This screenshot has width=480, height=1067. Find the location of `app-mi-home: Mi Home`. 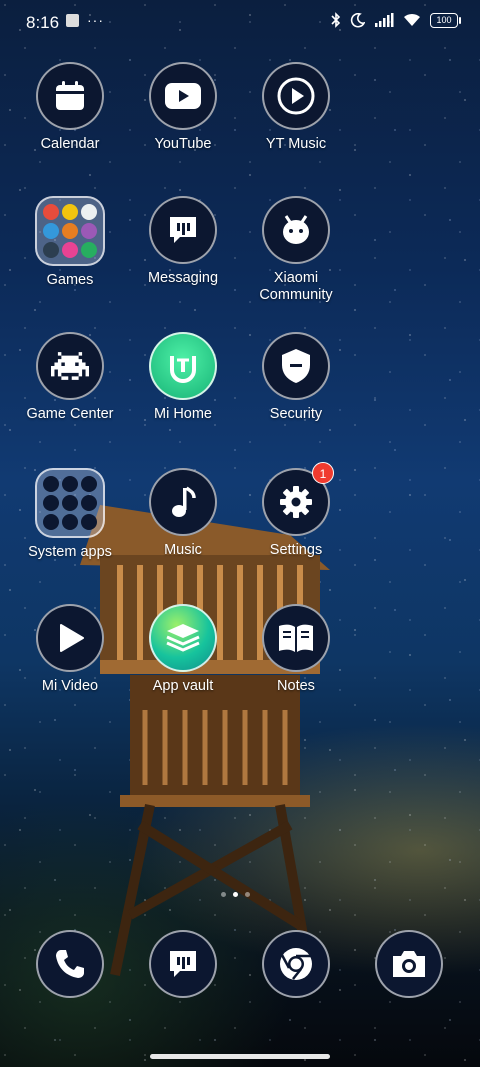

app-mi-home: Mi Home is located at coordinates (183, 377).